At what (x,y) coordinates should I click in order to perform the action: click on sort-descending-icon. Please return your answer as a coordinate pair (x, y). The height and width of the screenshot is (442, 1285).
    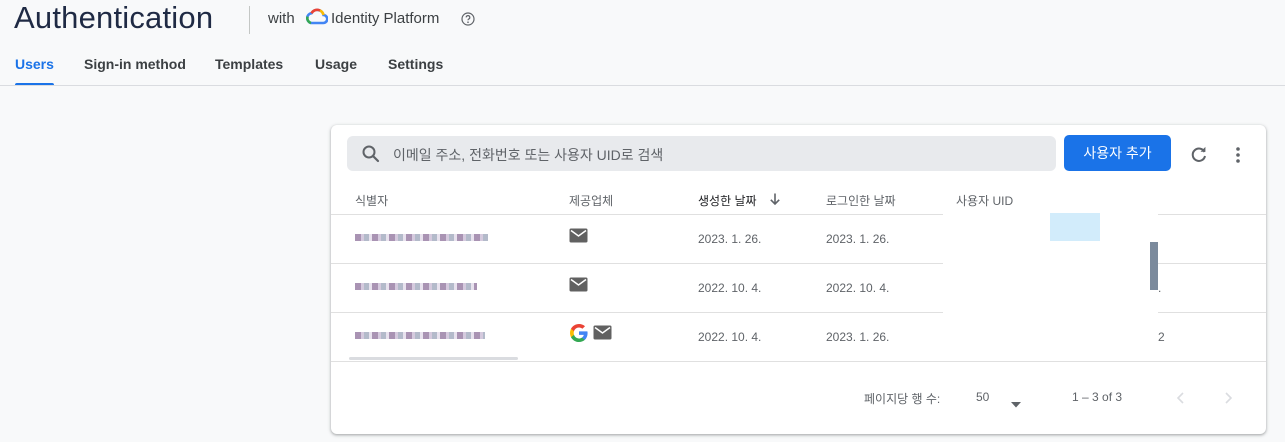
    Looking at the image, I should click on (775, 201).